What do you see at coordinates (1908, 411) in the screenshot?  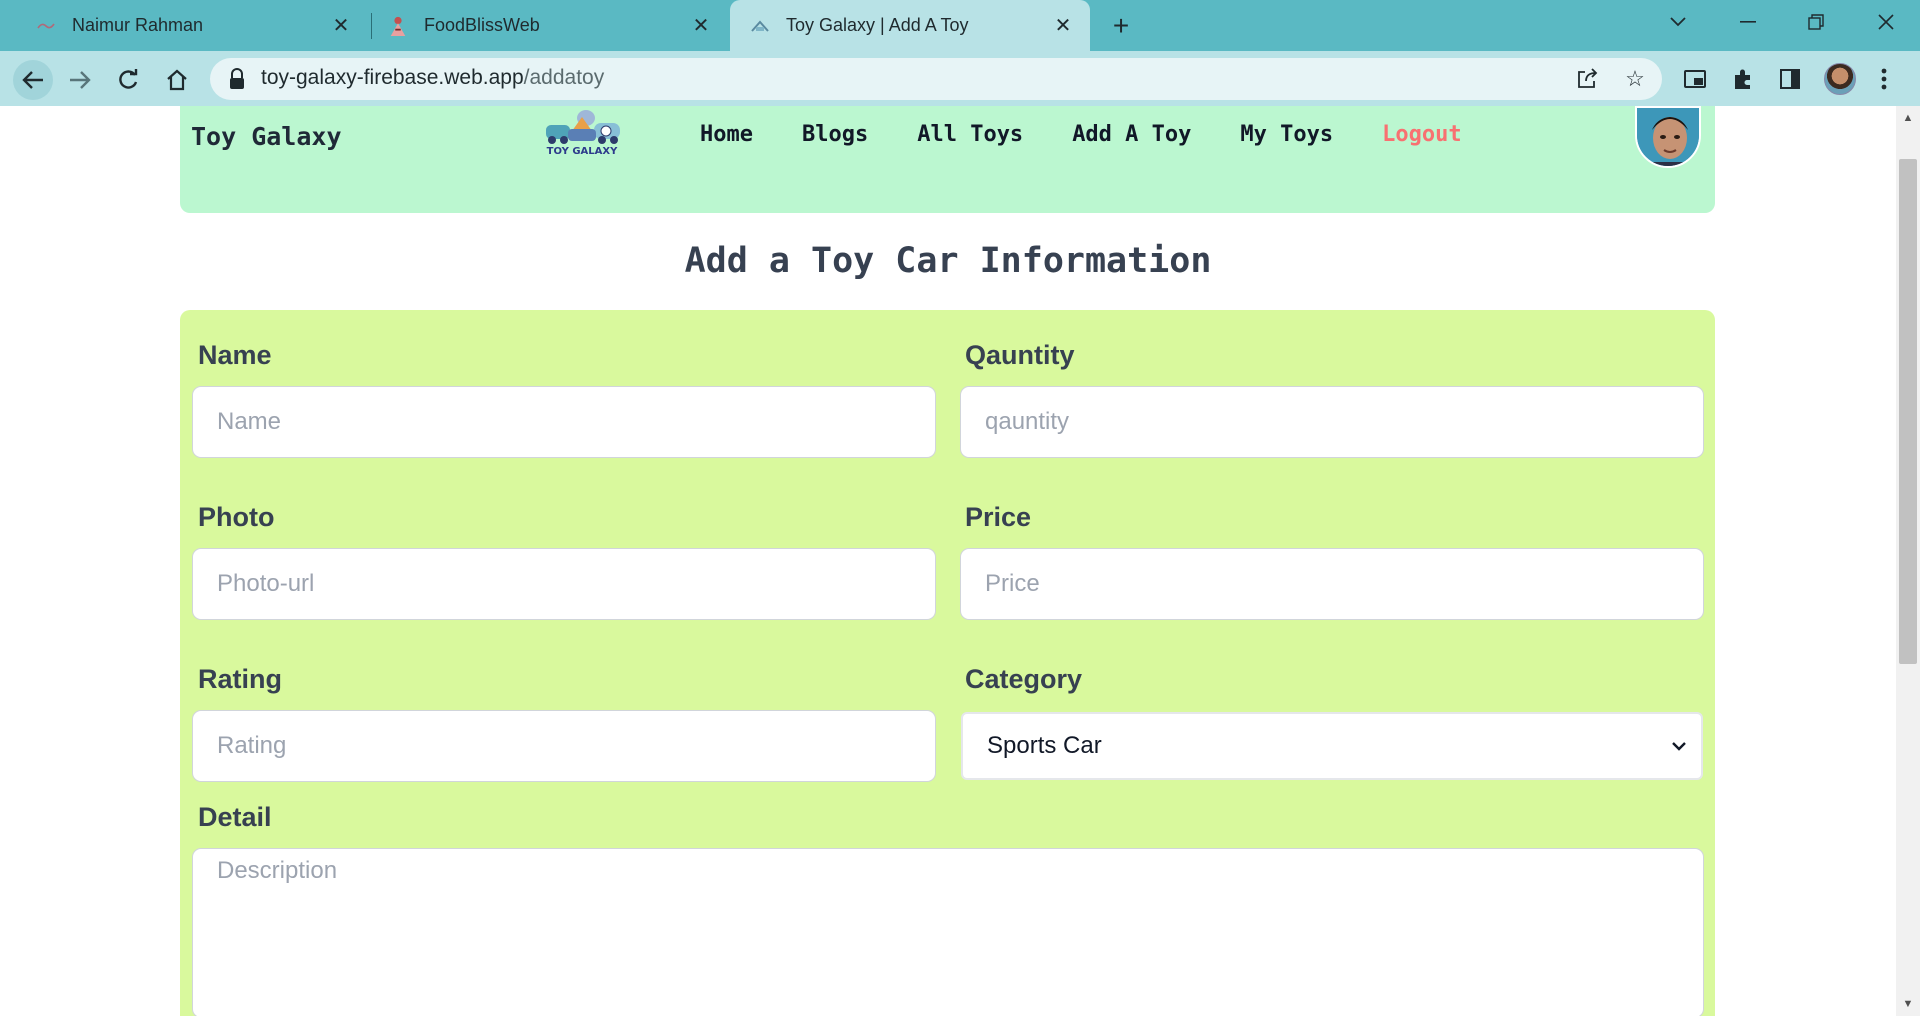 I see `scrollbar-thumb` at bounding box center [1908, 411].